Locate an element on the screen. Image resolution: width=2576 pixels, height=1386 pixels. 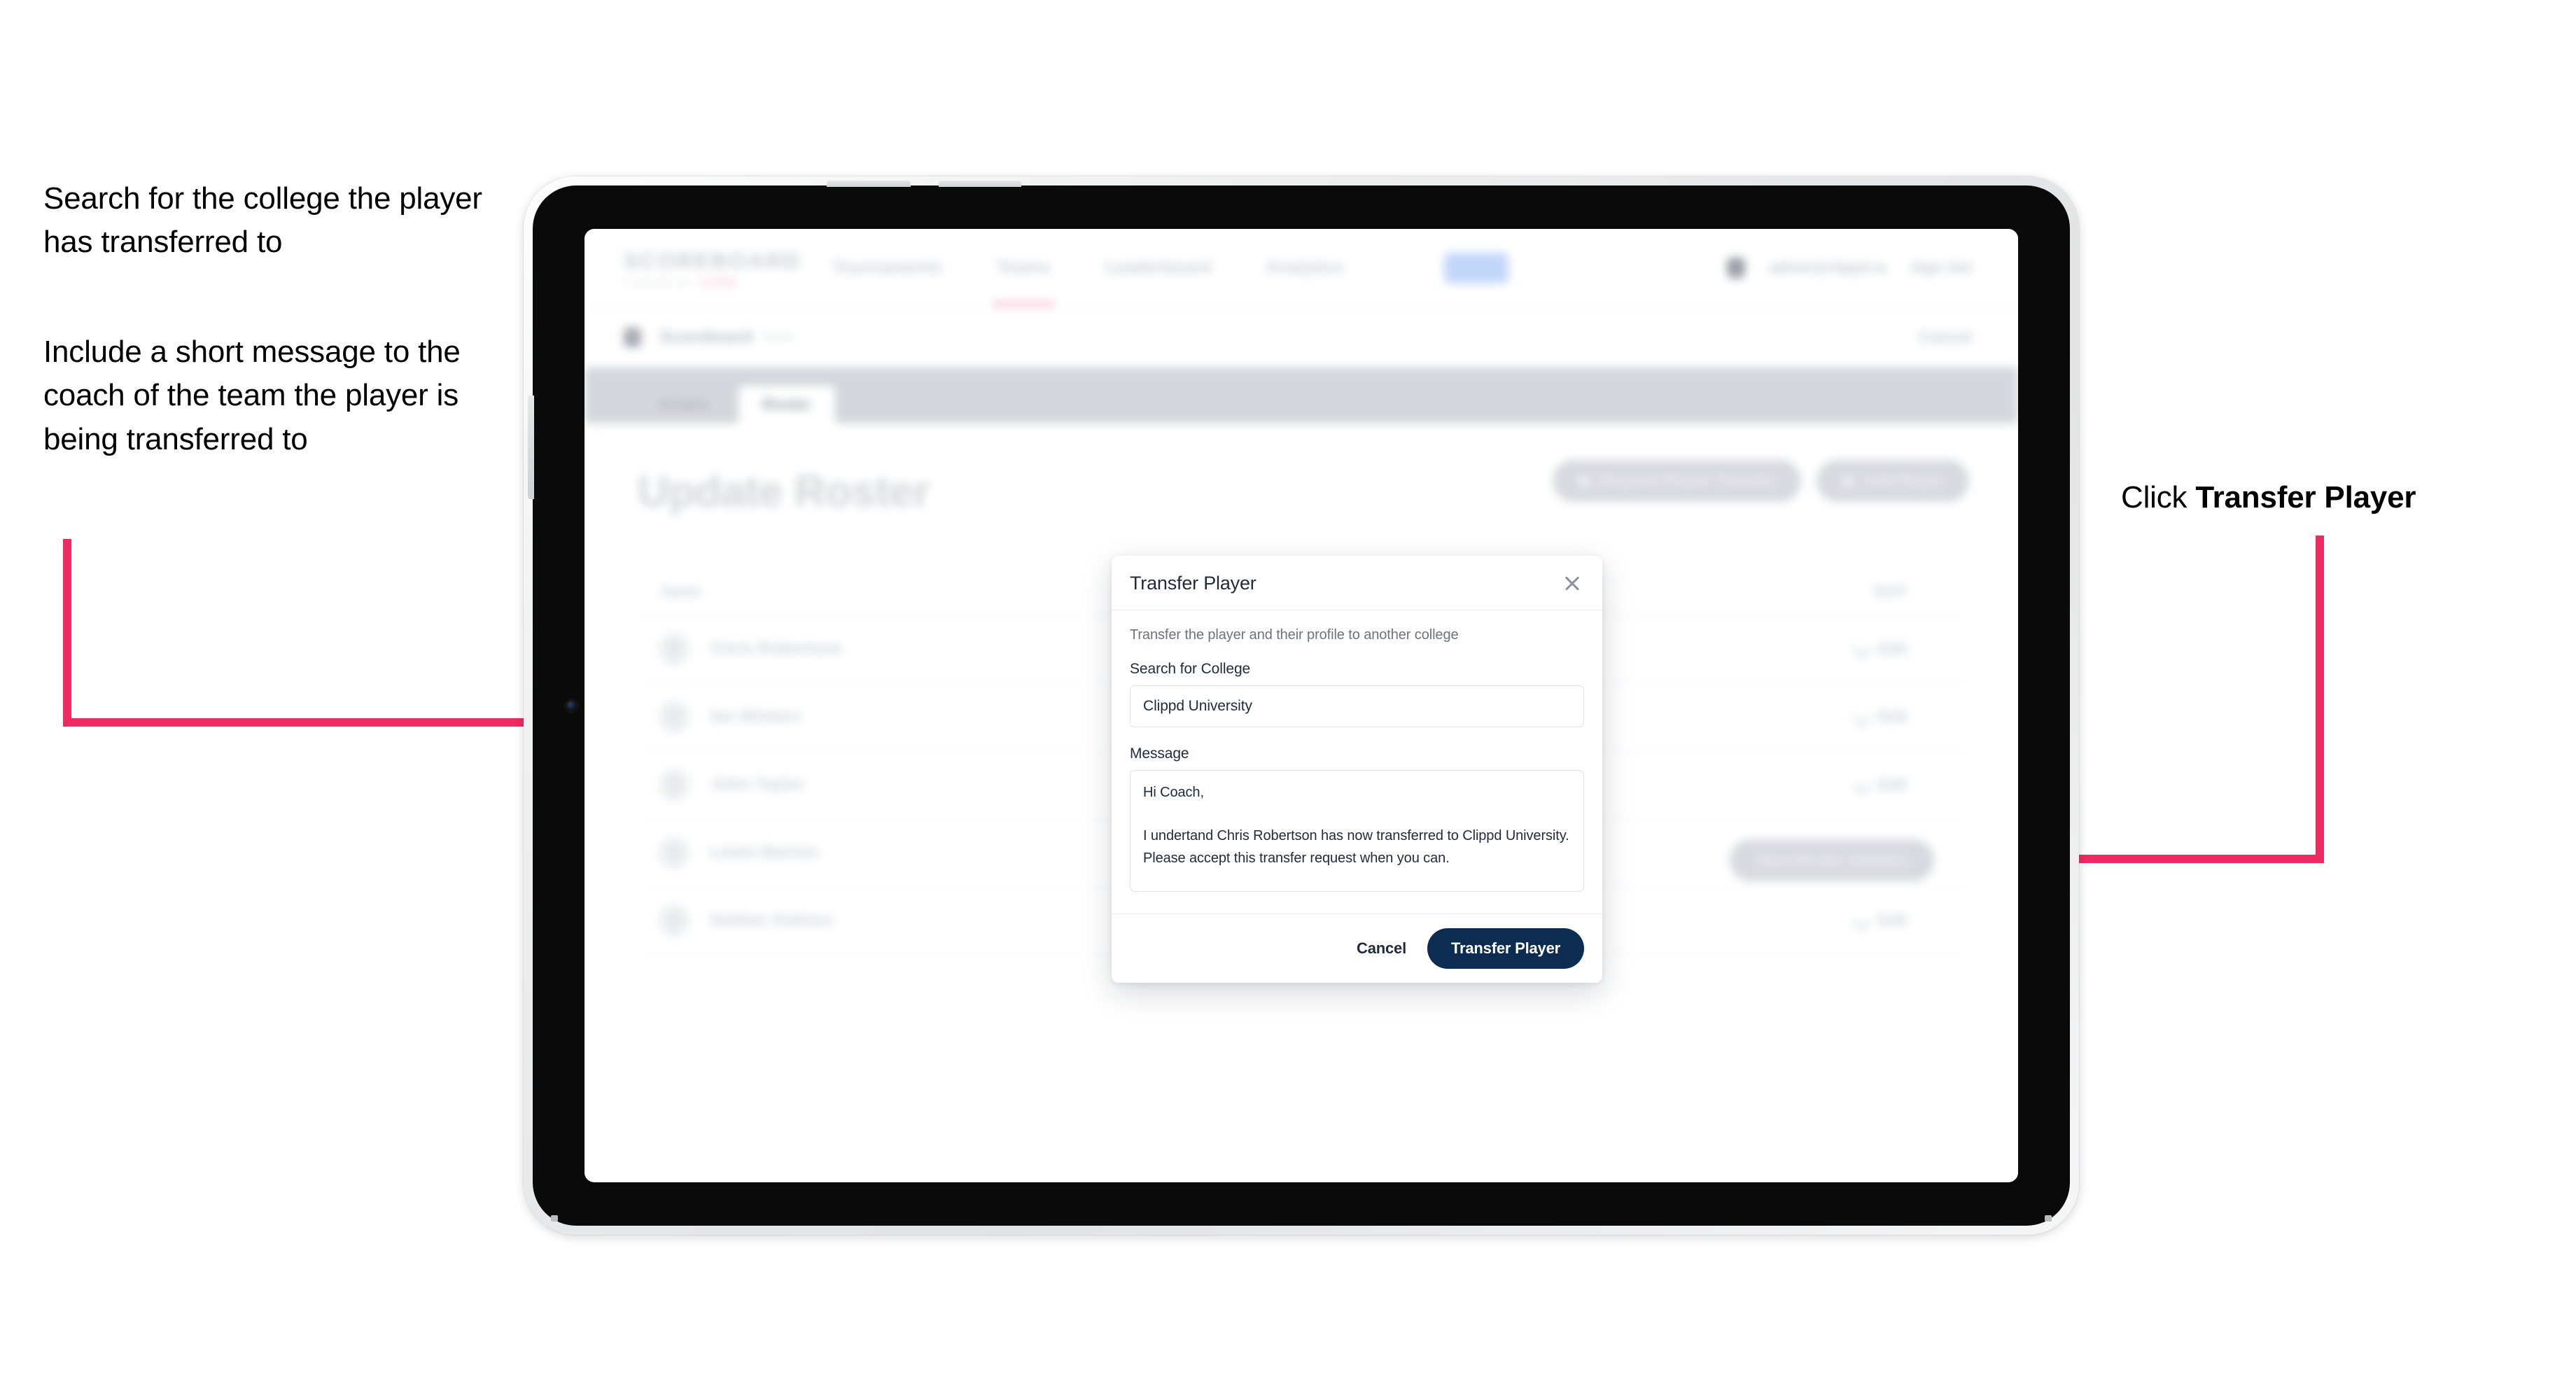
annotation-click-prefix: Click is located at coordinates (2158, 497).